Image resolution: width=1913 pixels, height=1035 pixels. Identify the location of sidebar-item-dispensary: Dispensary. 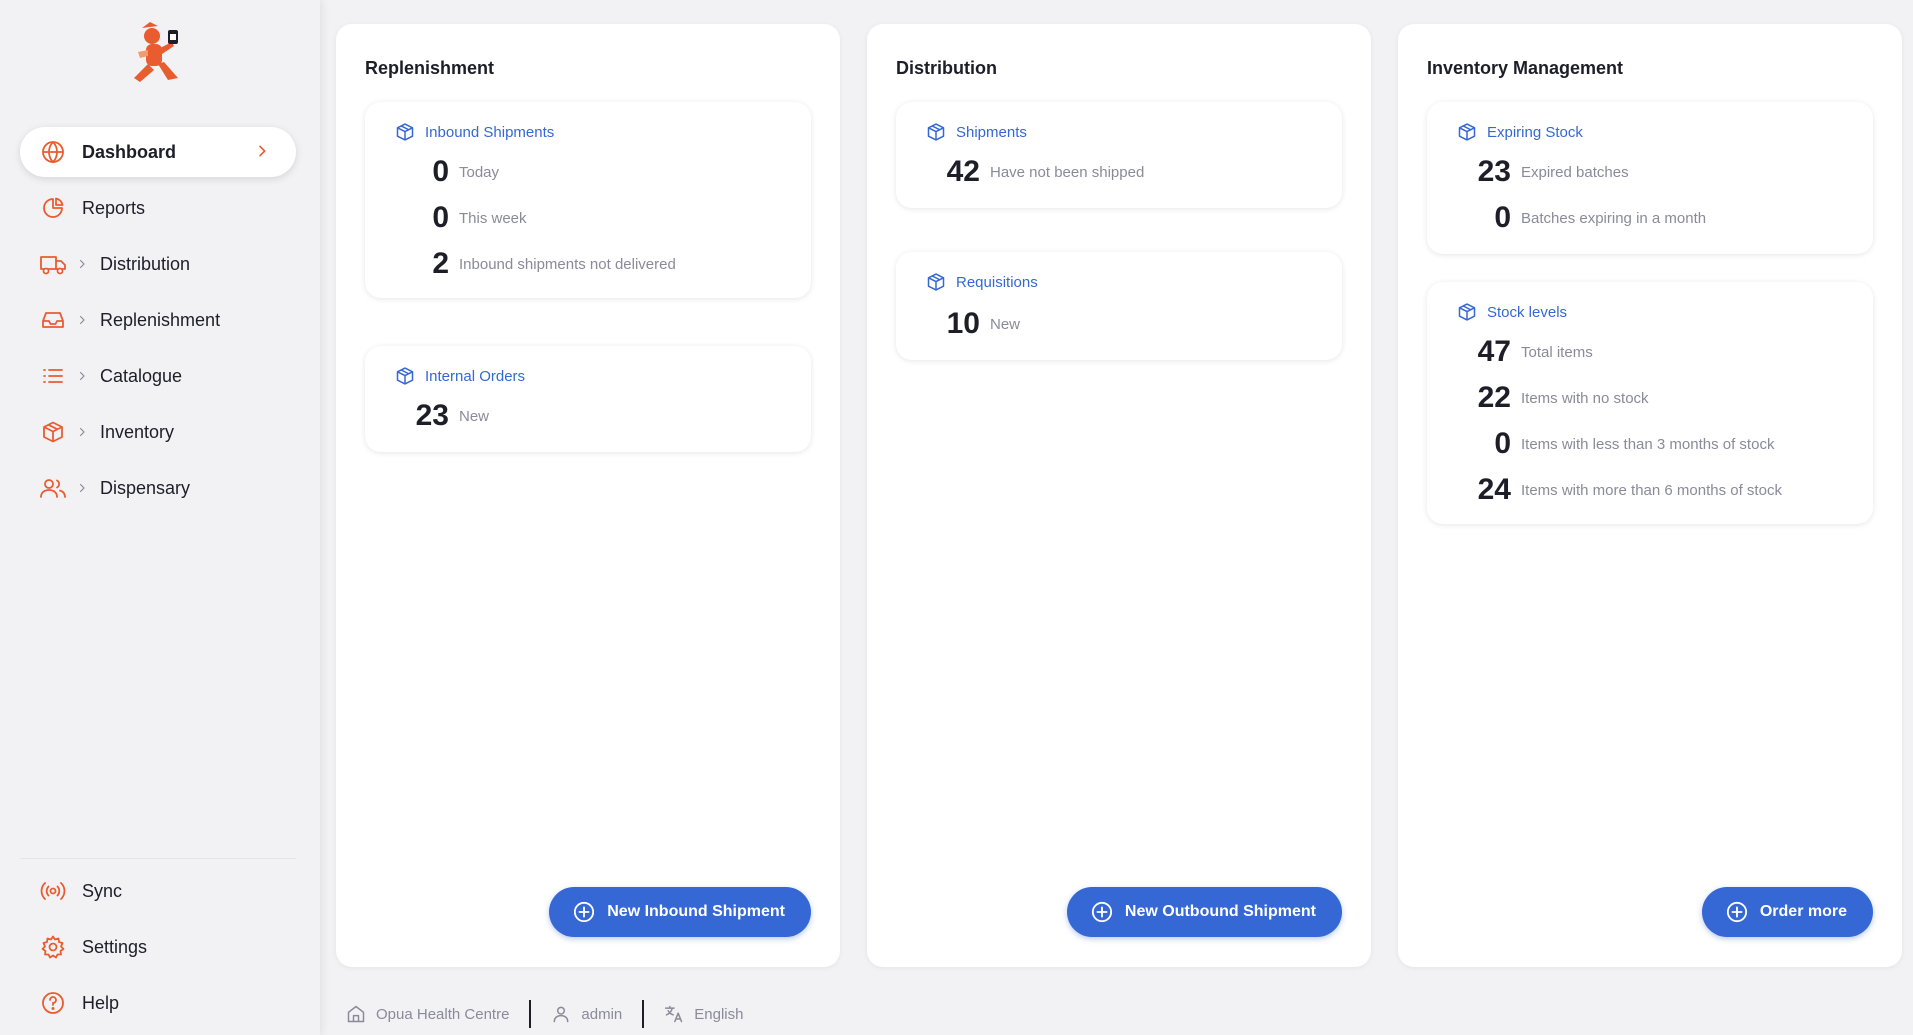
(158, 488).